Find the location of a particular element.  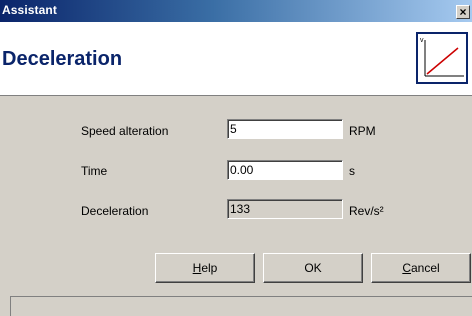

ok-button: OK is located at coordinates (313, 268).